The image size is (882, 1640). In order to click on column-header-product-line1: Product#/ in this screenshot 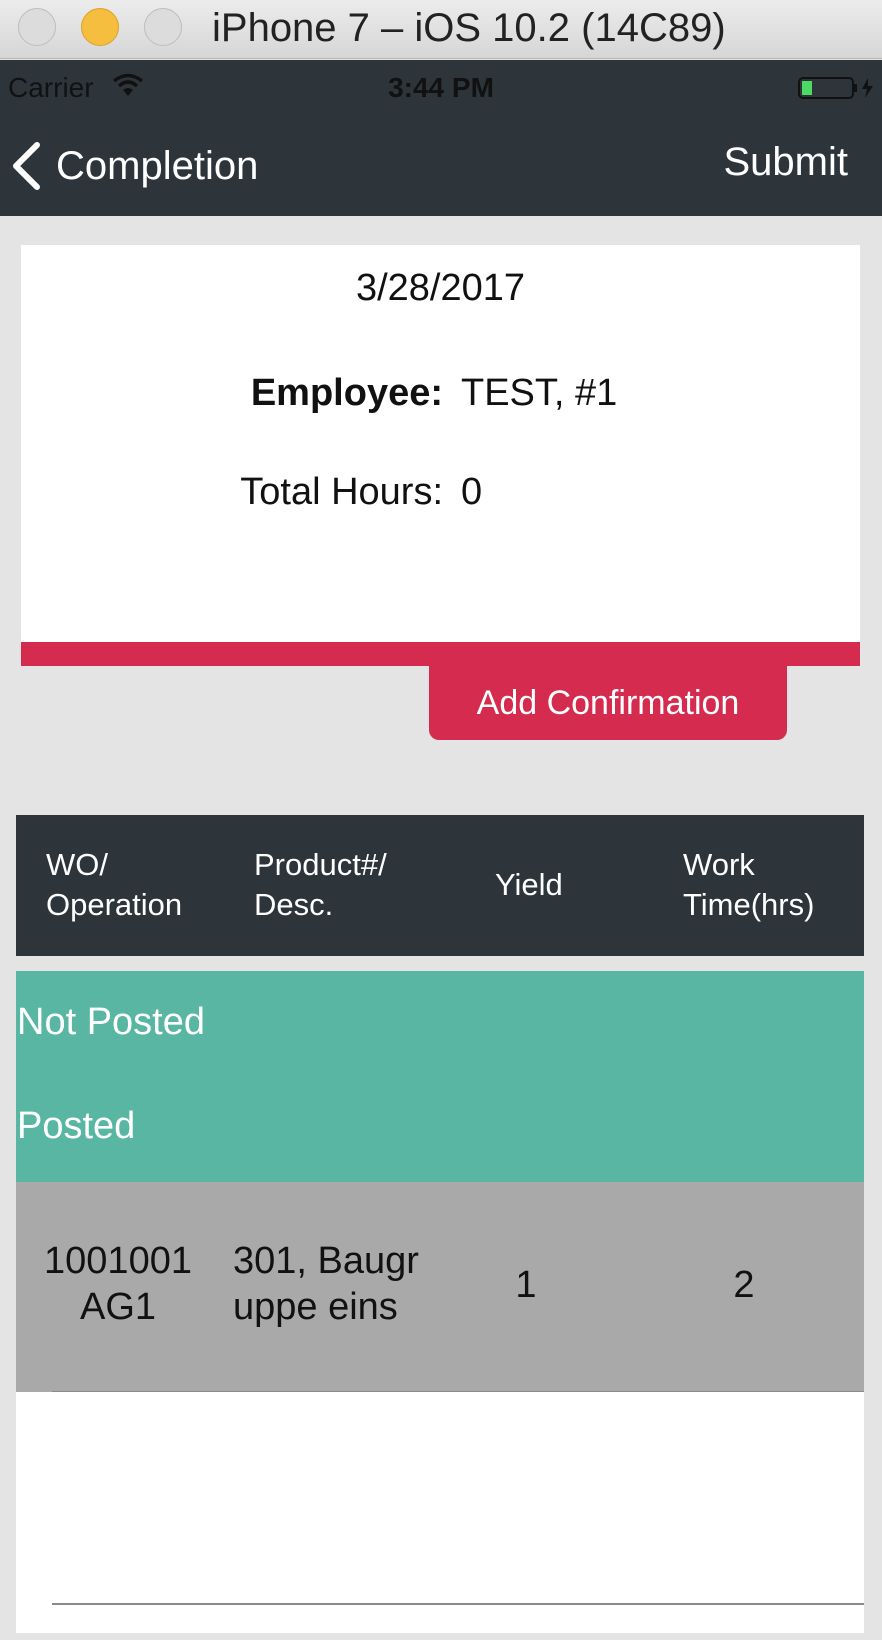, I will do `click(320, 864)`.